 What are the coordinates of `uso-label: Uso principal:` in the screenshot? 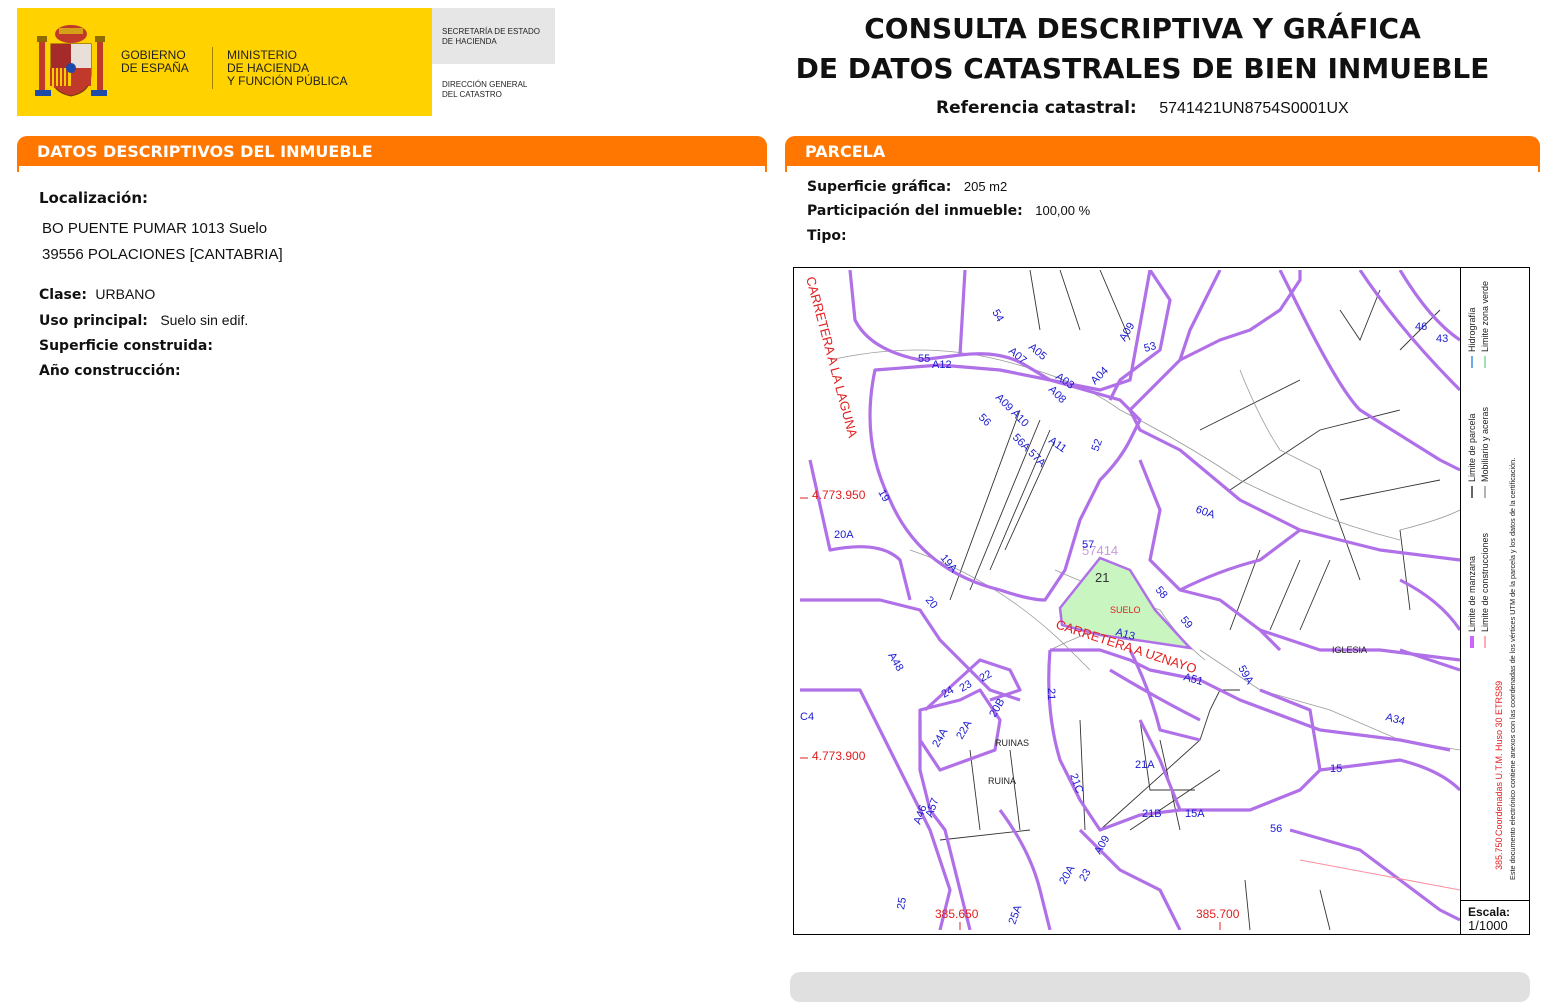 It's located at (93, 321).